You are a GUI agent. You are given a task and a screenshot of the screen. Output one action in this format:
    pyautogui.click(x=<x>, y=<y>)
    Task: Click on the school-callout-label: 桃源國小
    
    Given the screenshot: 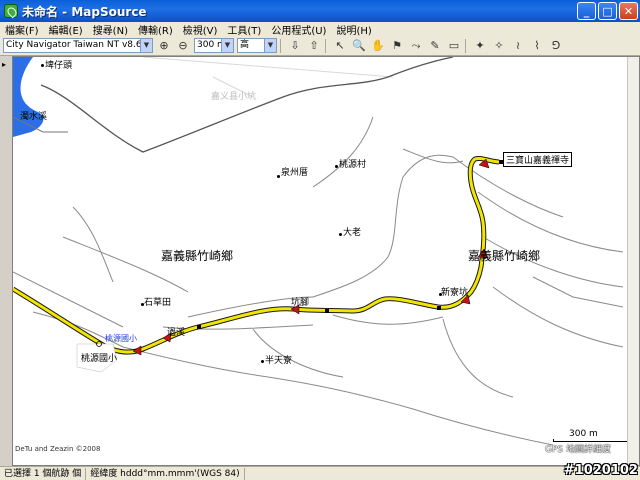 What is the action you would take?
    pyautogui.click(x=99, y=359)
    